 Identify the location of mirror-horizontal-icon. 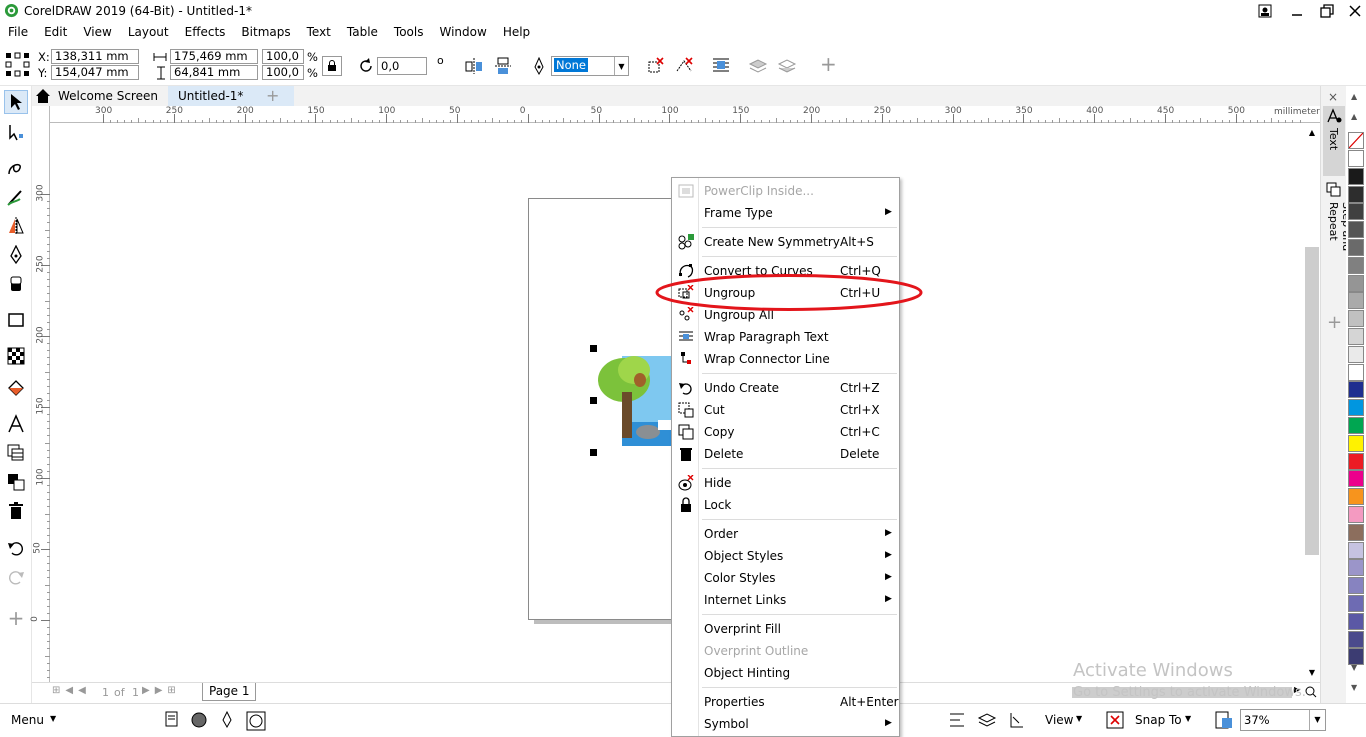
(474, 66).